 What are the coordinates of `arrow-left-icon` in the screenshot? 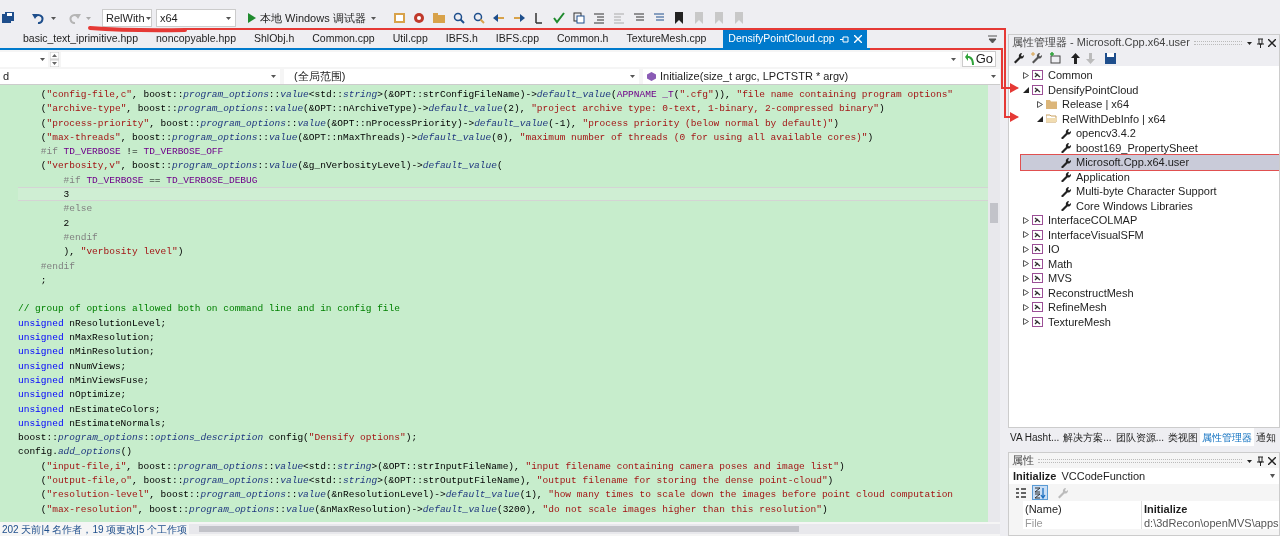 It's located at (498, 18).